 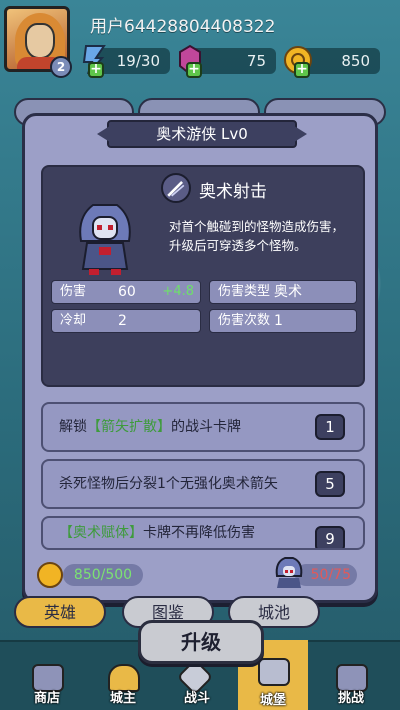 I want to click on coin-cost: 850/500, so click(x=103, y=575).